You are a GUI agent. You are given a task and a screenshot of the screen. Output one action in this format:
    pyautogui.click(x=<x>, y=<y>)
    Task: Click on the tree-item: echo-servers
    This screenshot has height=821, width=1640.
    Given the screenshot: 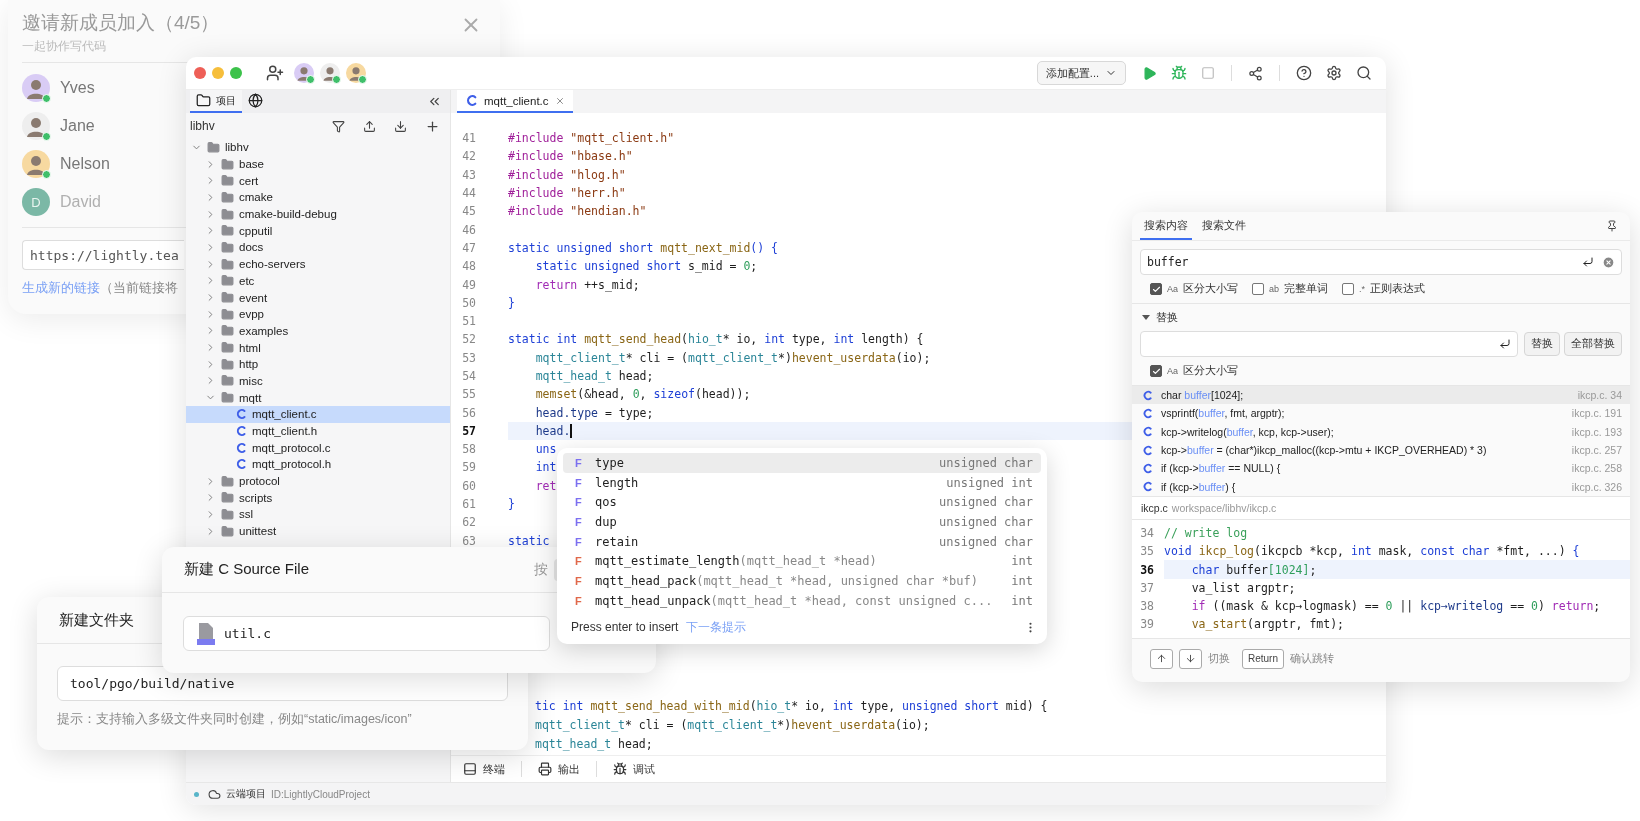 What is the action you would take?
    pyautogui.click(x=318, y=264)
    